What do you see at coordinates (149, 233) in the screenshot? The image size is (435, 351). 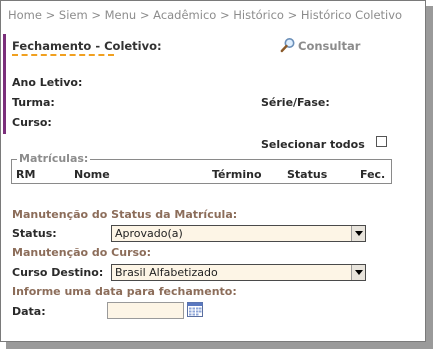 I see `status-select-value: Aprovado(a)` at bounding box center [149, 233].